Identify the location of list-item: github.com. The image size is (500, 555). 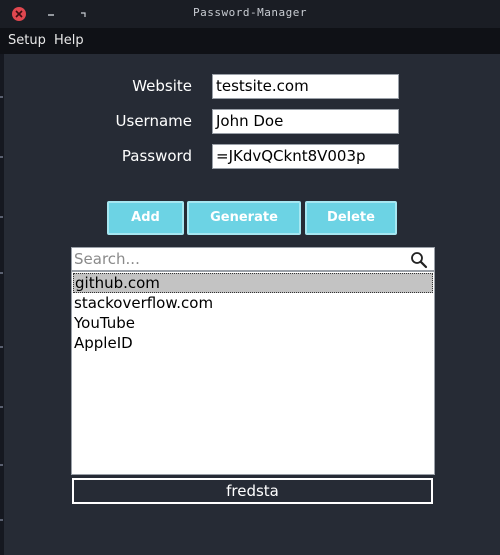
(253, 283).